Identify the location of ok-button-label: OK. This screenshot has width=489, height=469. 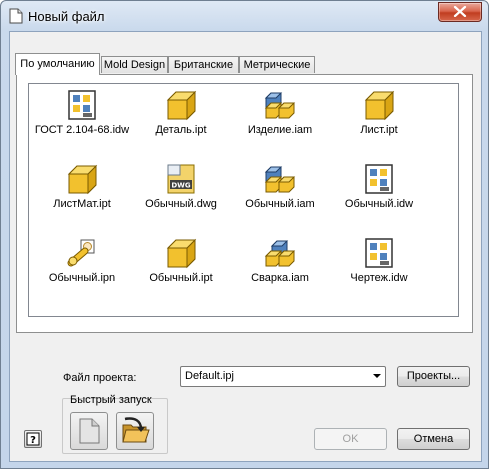
(350, 439).